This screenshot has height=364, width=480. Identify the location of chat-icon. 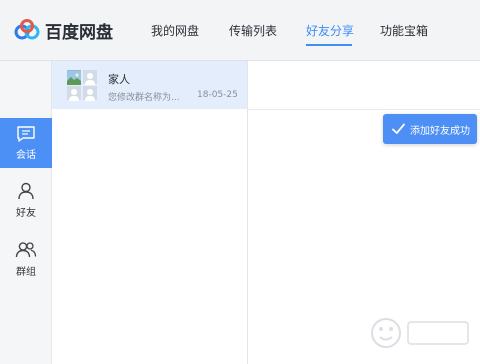
(26, 134).